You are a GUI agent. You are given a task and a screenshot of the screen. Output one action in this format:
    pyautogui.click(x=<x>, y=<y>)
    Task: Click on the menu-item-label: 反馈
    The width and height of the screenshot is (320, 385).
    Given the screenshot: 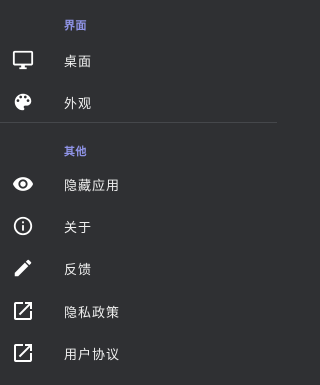 What is the action you would take?
    pyautogui.click(x=78, y=270)
    